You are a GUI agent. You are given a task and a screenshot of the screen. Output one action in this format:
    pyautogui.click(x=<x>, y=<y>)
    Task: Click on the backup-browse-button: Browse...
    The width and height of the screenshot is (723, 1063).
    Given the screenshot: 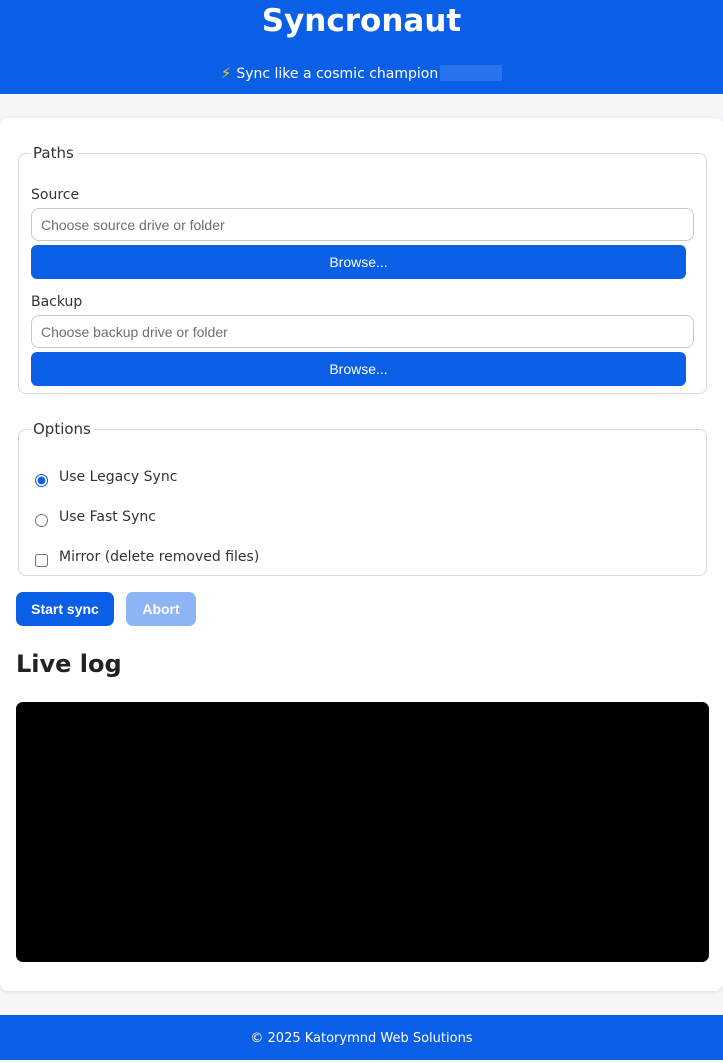 What is the action you would take?
    pyautogui.click(x=358, y=369)
    